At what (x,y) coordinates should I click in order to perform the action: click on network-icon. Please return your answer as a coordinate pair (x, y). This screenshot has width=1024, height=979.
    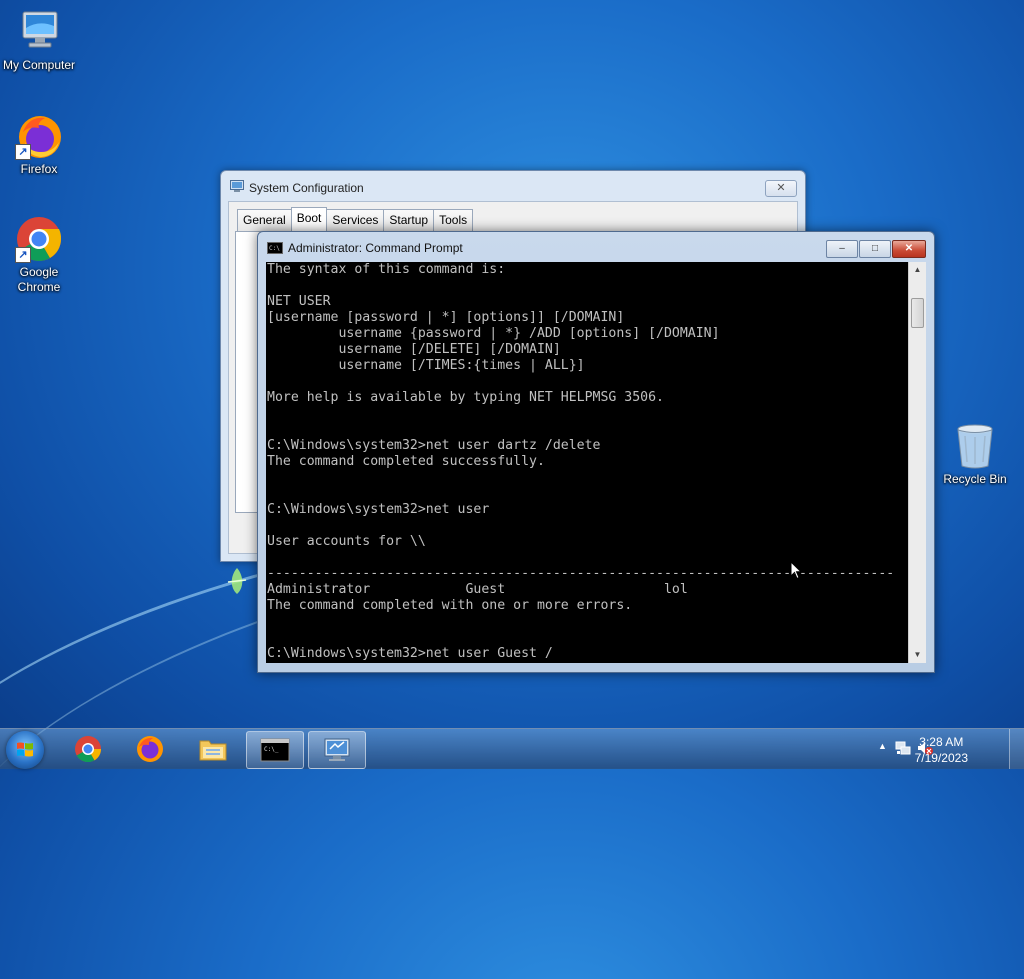
    Looking at the image, I should click on (903, 748).